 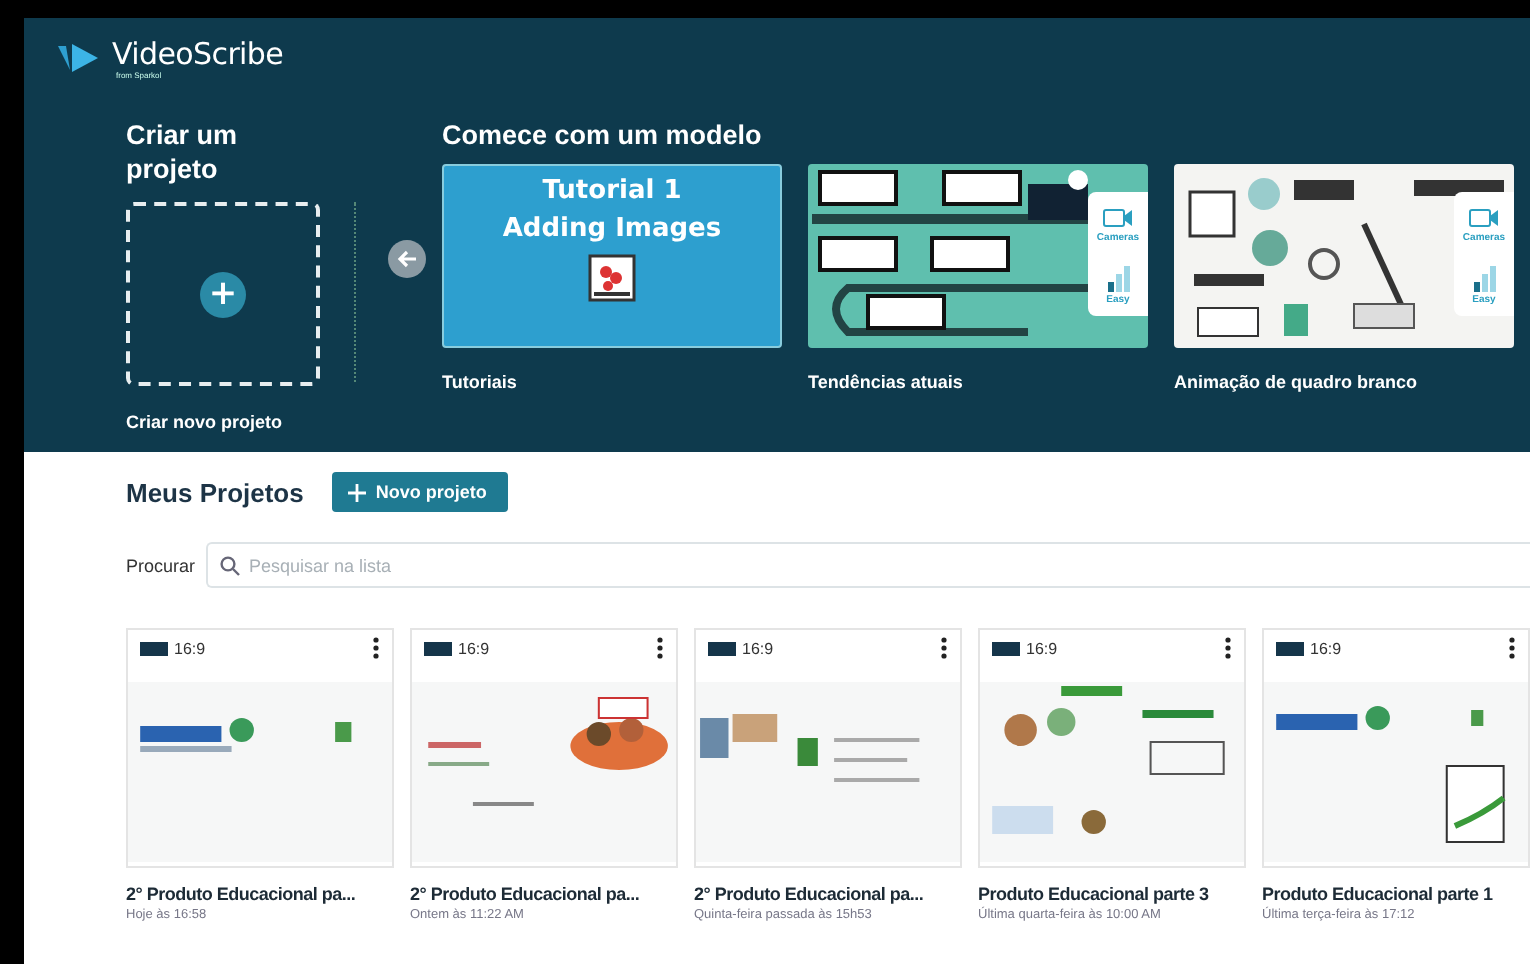 I want to click on section-title: Criar um projeto, so click(x=183, y=152).